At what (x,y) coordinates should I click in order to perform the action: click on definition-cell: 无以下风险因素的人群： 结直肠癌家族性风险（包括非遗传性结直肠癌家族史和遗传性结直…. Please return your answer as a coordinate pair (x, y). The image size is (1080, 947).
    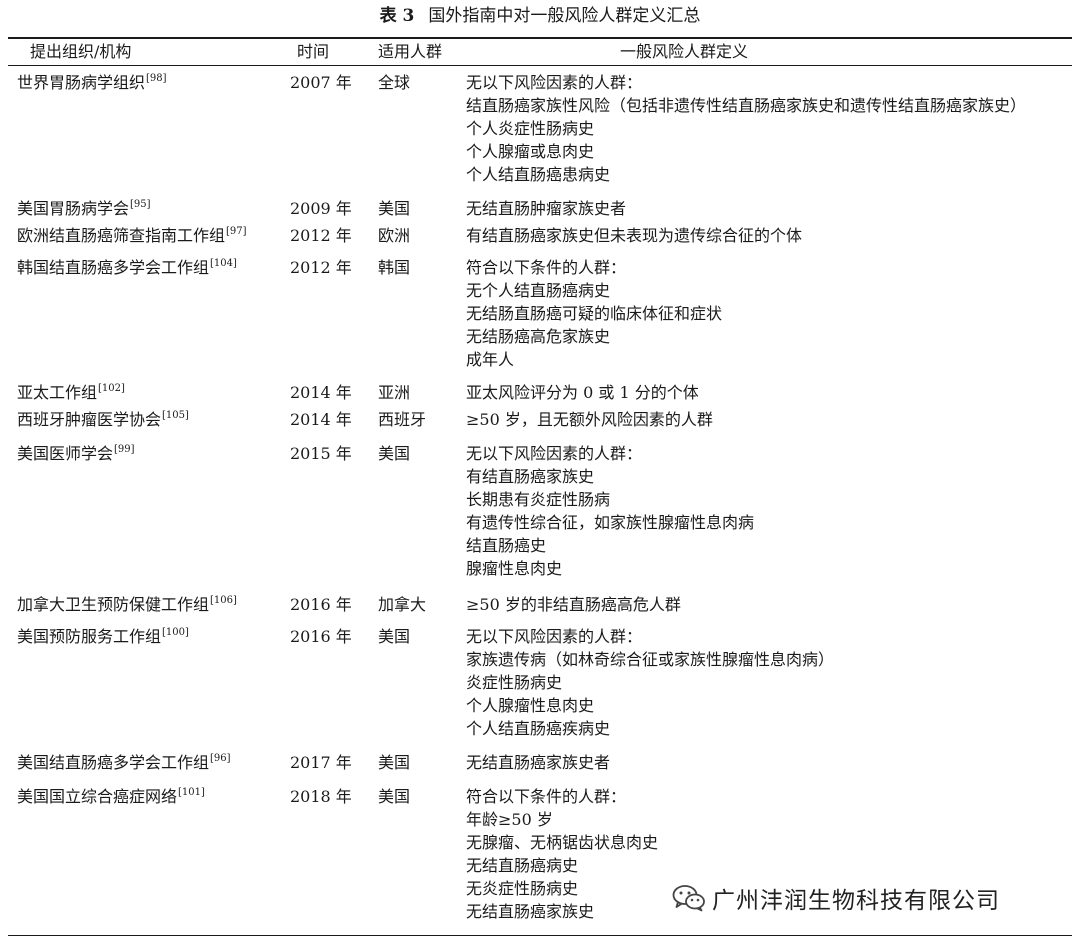
    Looking at the image, I should click on (766, 128).